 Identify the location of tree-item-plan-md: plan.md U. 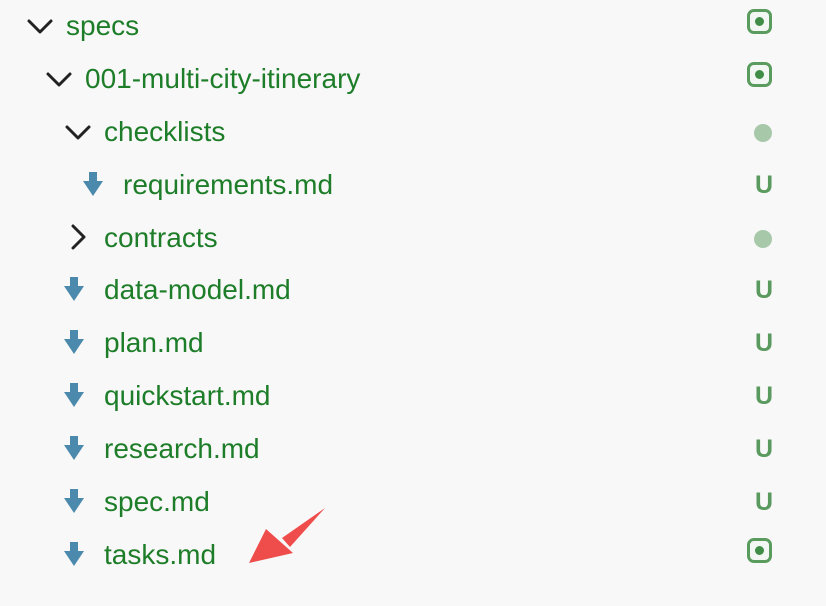
(413, 343).